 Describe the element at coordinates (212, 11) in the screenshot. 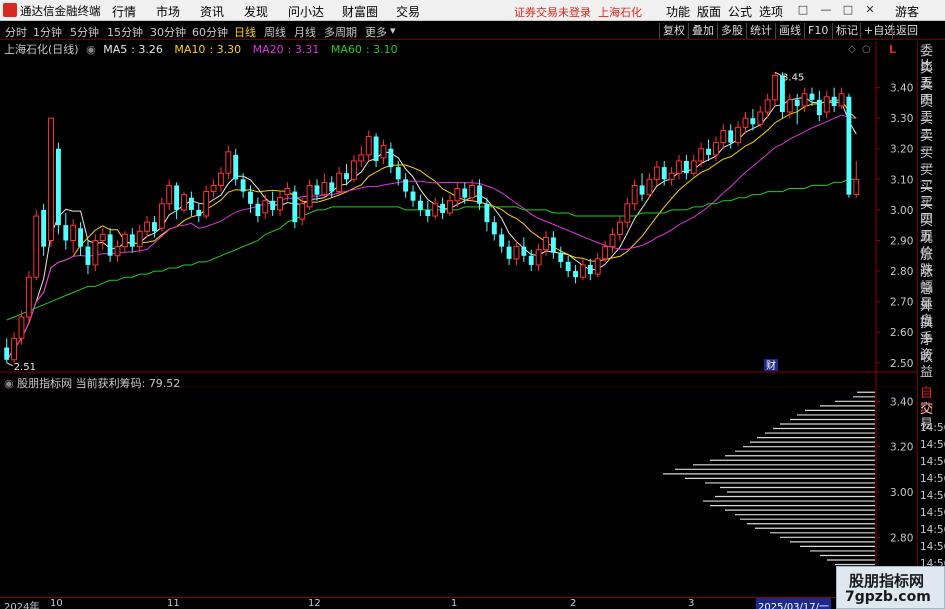

I see `menu-news: 资讯` at that location.